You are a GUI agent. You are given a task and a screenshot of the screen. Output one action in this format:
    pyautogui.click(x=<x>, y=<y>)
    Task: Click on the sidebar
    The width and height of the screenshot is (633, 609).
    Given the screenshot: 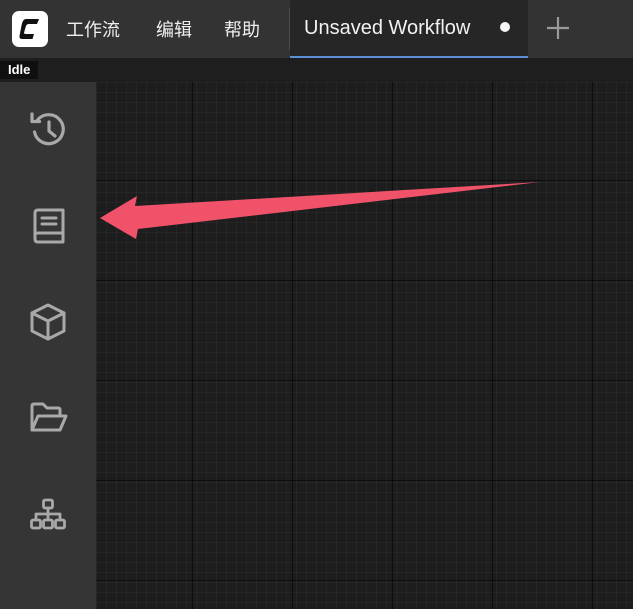 What is the action you would take?
    pyautogui.click(x=48, y=345)
    